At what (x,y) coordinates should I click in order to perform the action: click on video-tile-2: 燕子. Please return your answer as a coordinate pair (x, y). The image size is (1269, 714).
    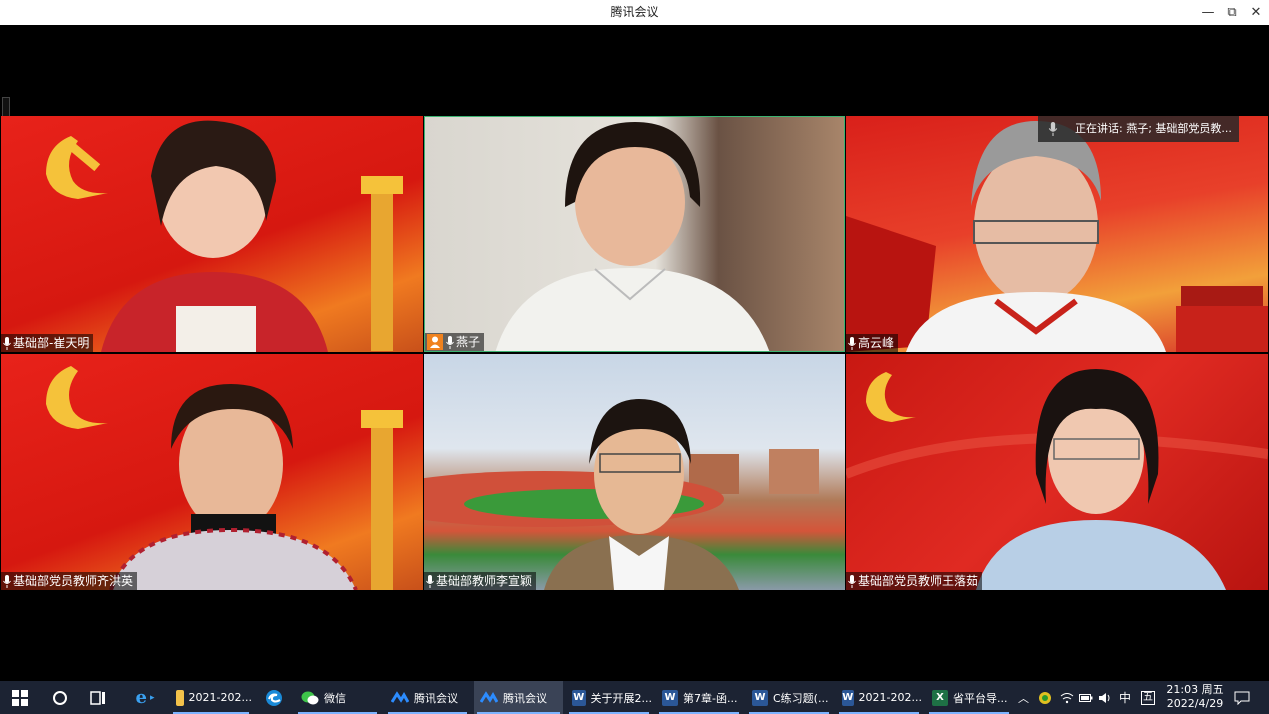
    Looking at the image, I should click on (634, 234).